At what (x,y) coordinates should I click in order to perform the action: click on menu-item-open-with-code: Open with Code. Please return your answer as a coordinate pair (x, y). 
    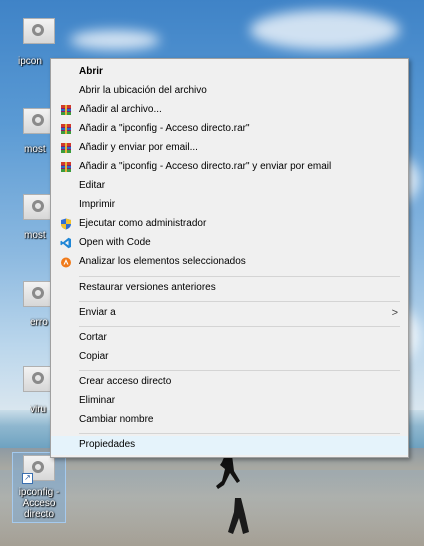
    Looking at the image, I should click on (229, 243).